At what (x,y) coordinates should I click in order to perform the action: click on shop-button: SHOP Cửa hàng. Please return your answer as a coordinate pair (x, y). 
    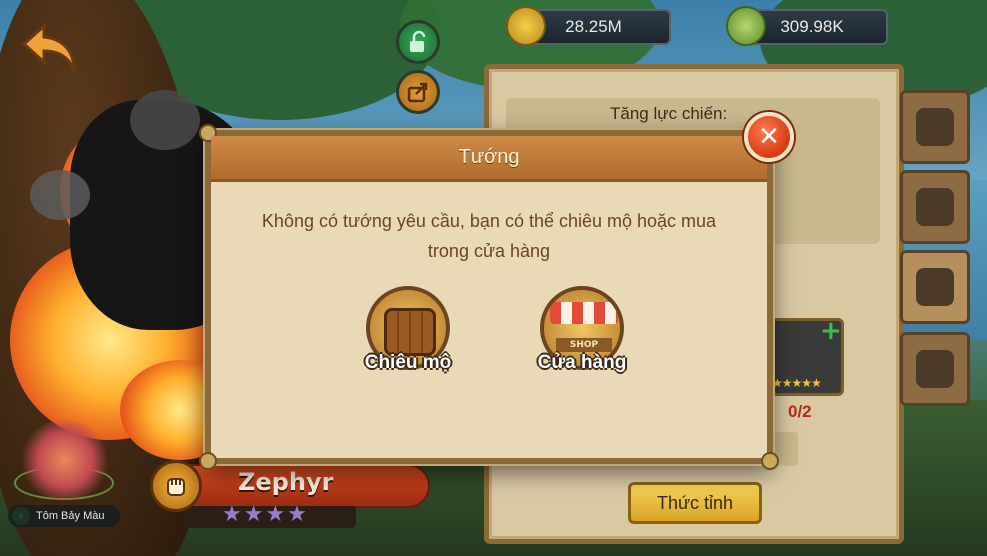
    Looking at the image, I should click on (582, 341).